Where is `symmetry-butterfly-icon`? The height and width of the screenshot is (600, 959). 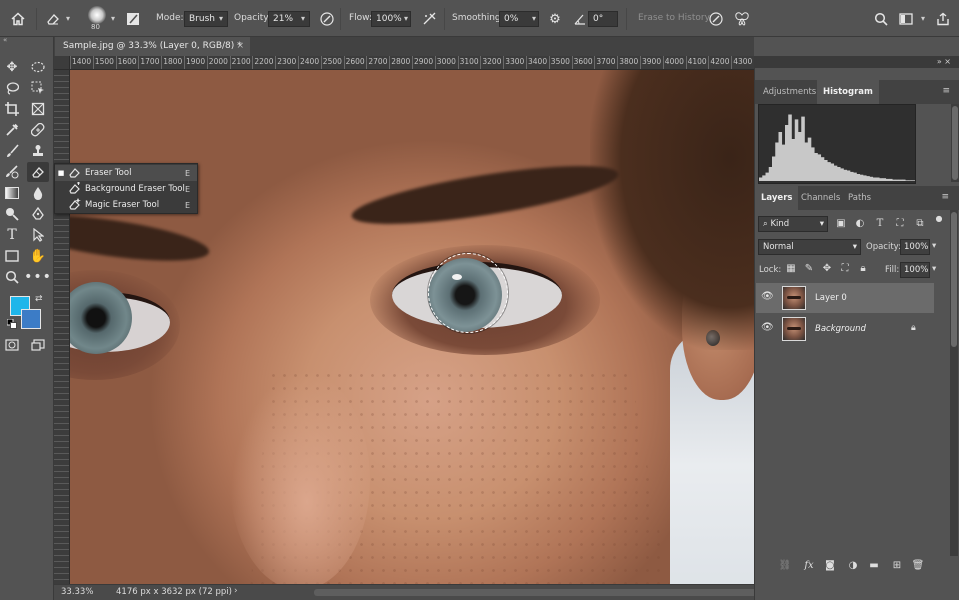 symmetry-butterfly-icon is located at coordinates (742, 19).